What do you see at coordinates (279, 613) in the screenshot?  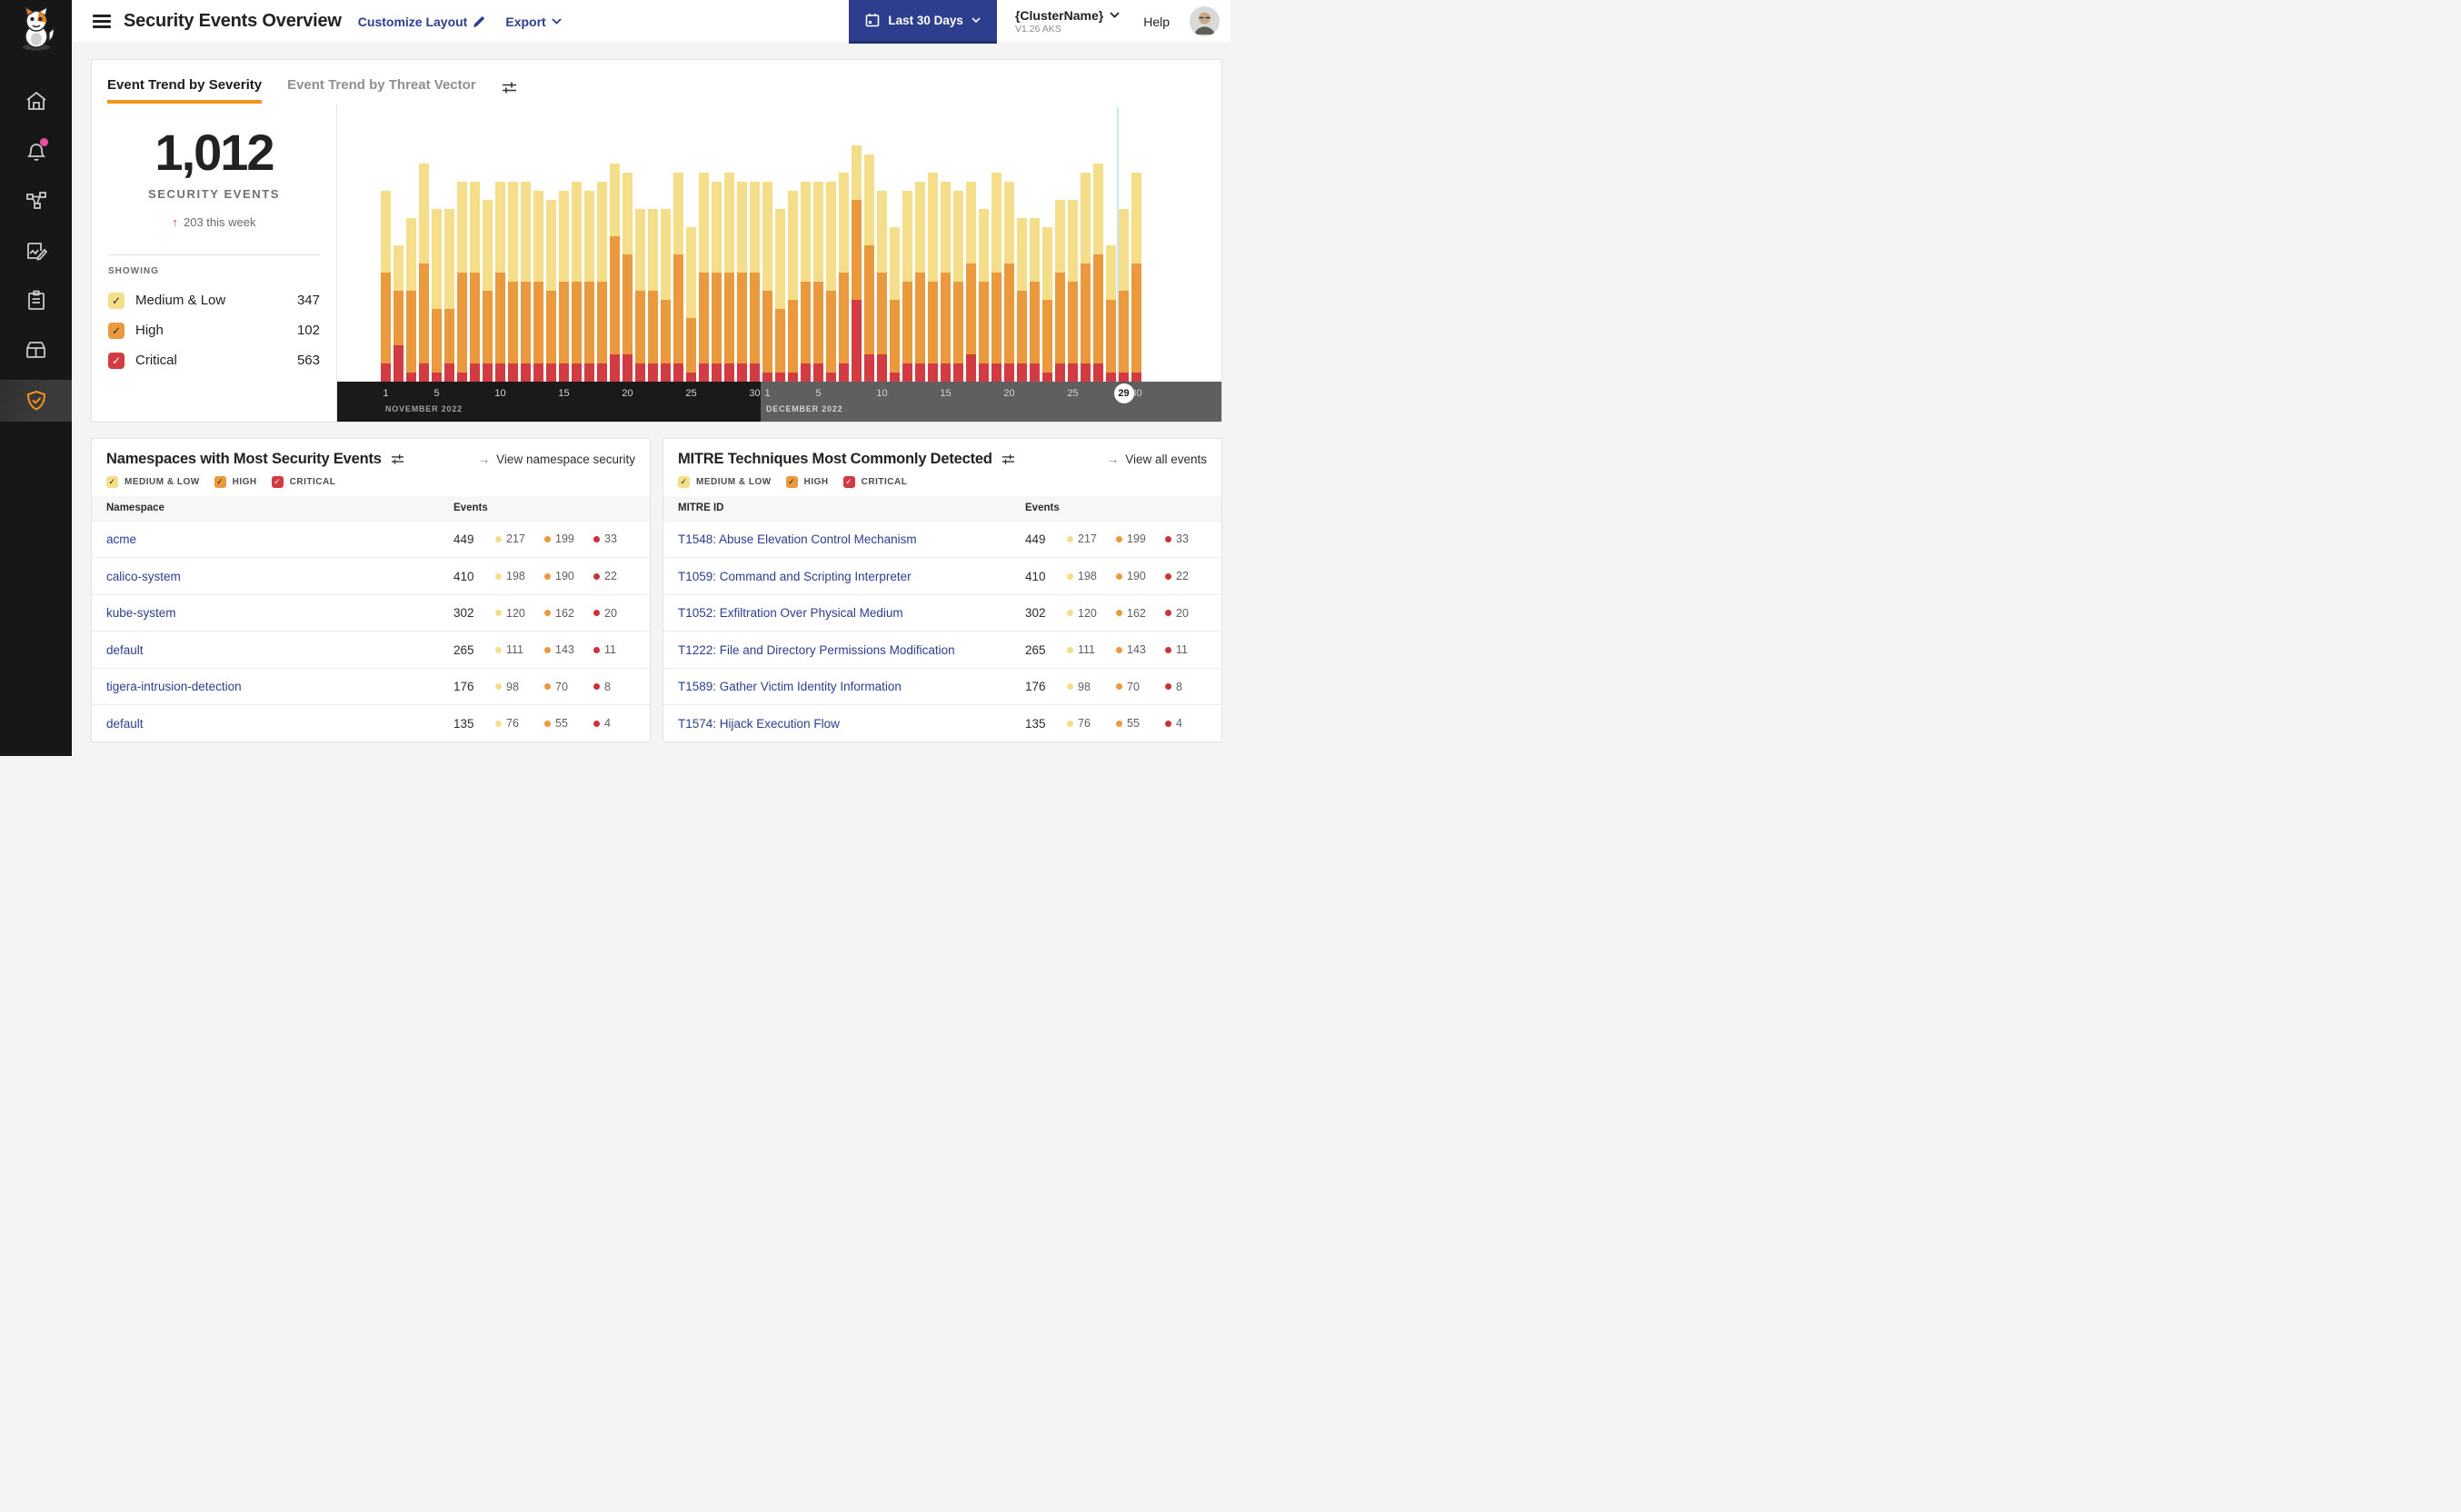 I see `namespace-link: kube-system` at bounding box center [279, 613].